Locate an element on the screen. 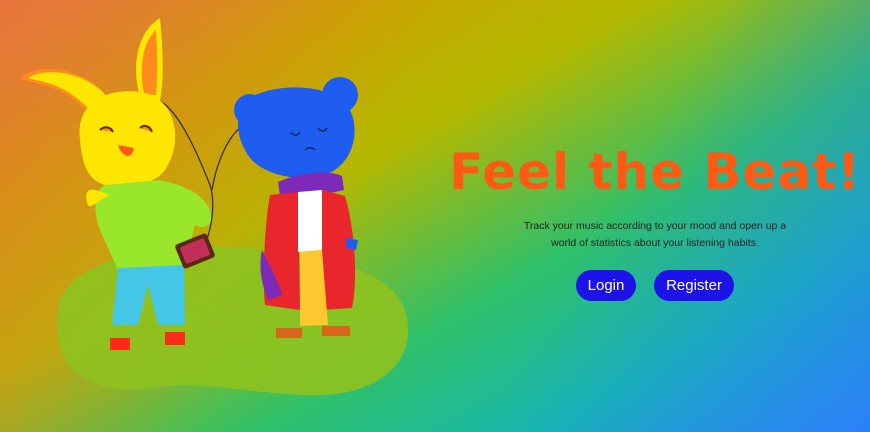  register-button: Register is located at coordinates (694, 285).